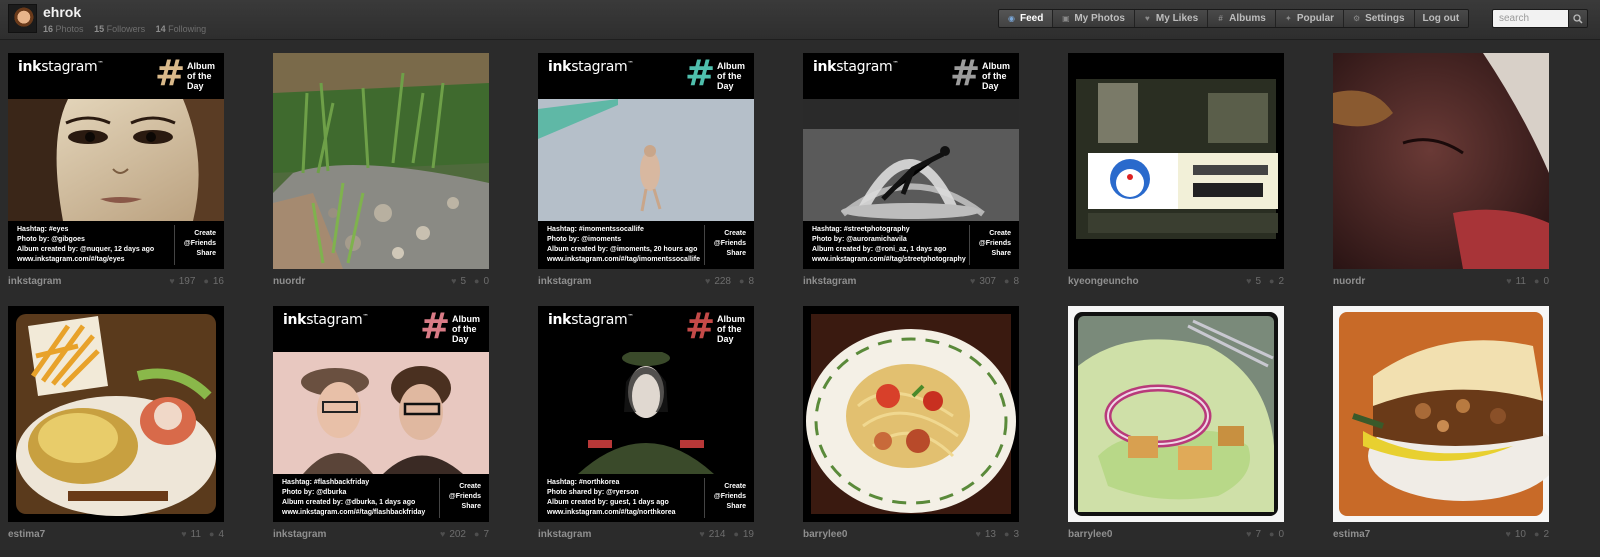  I want to click on search-button, so click(1578, 18).